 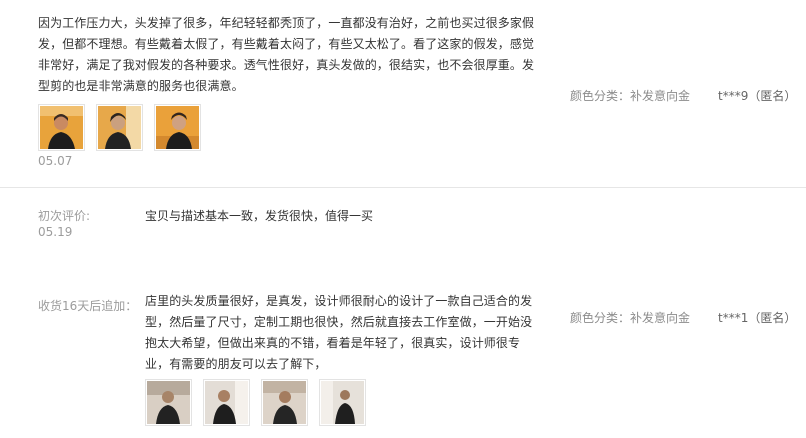 I want to click on first-review-text: 宝贝与描述基本一致，发货很快，值得一买, so click(x=259, y=216).